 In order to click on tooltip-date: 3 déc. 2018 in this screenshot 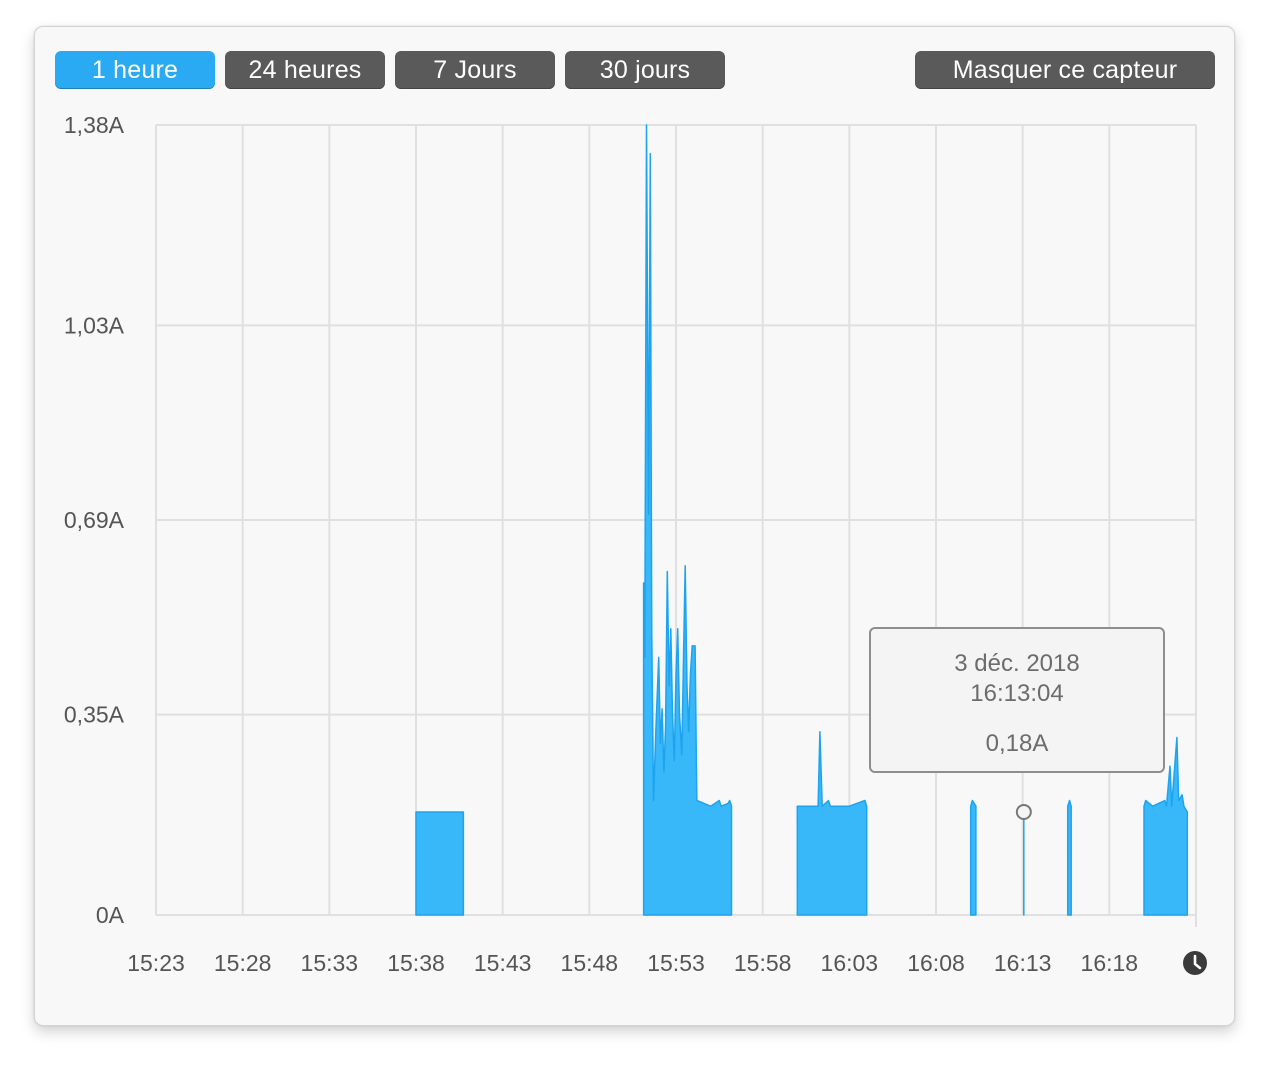, I will do `click(1017, 663)`.